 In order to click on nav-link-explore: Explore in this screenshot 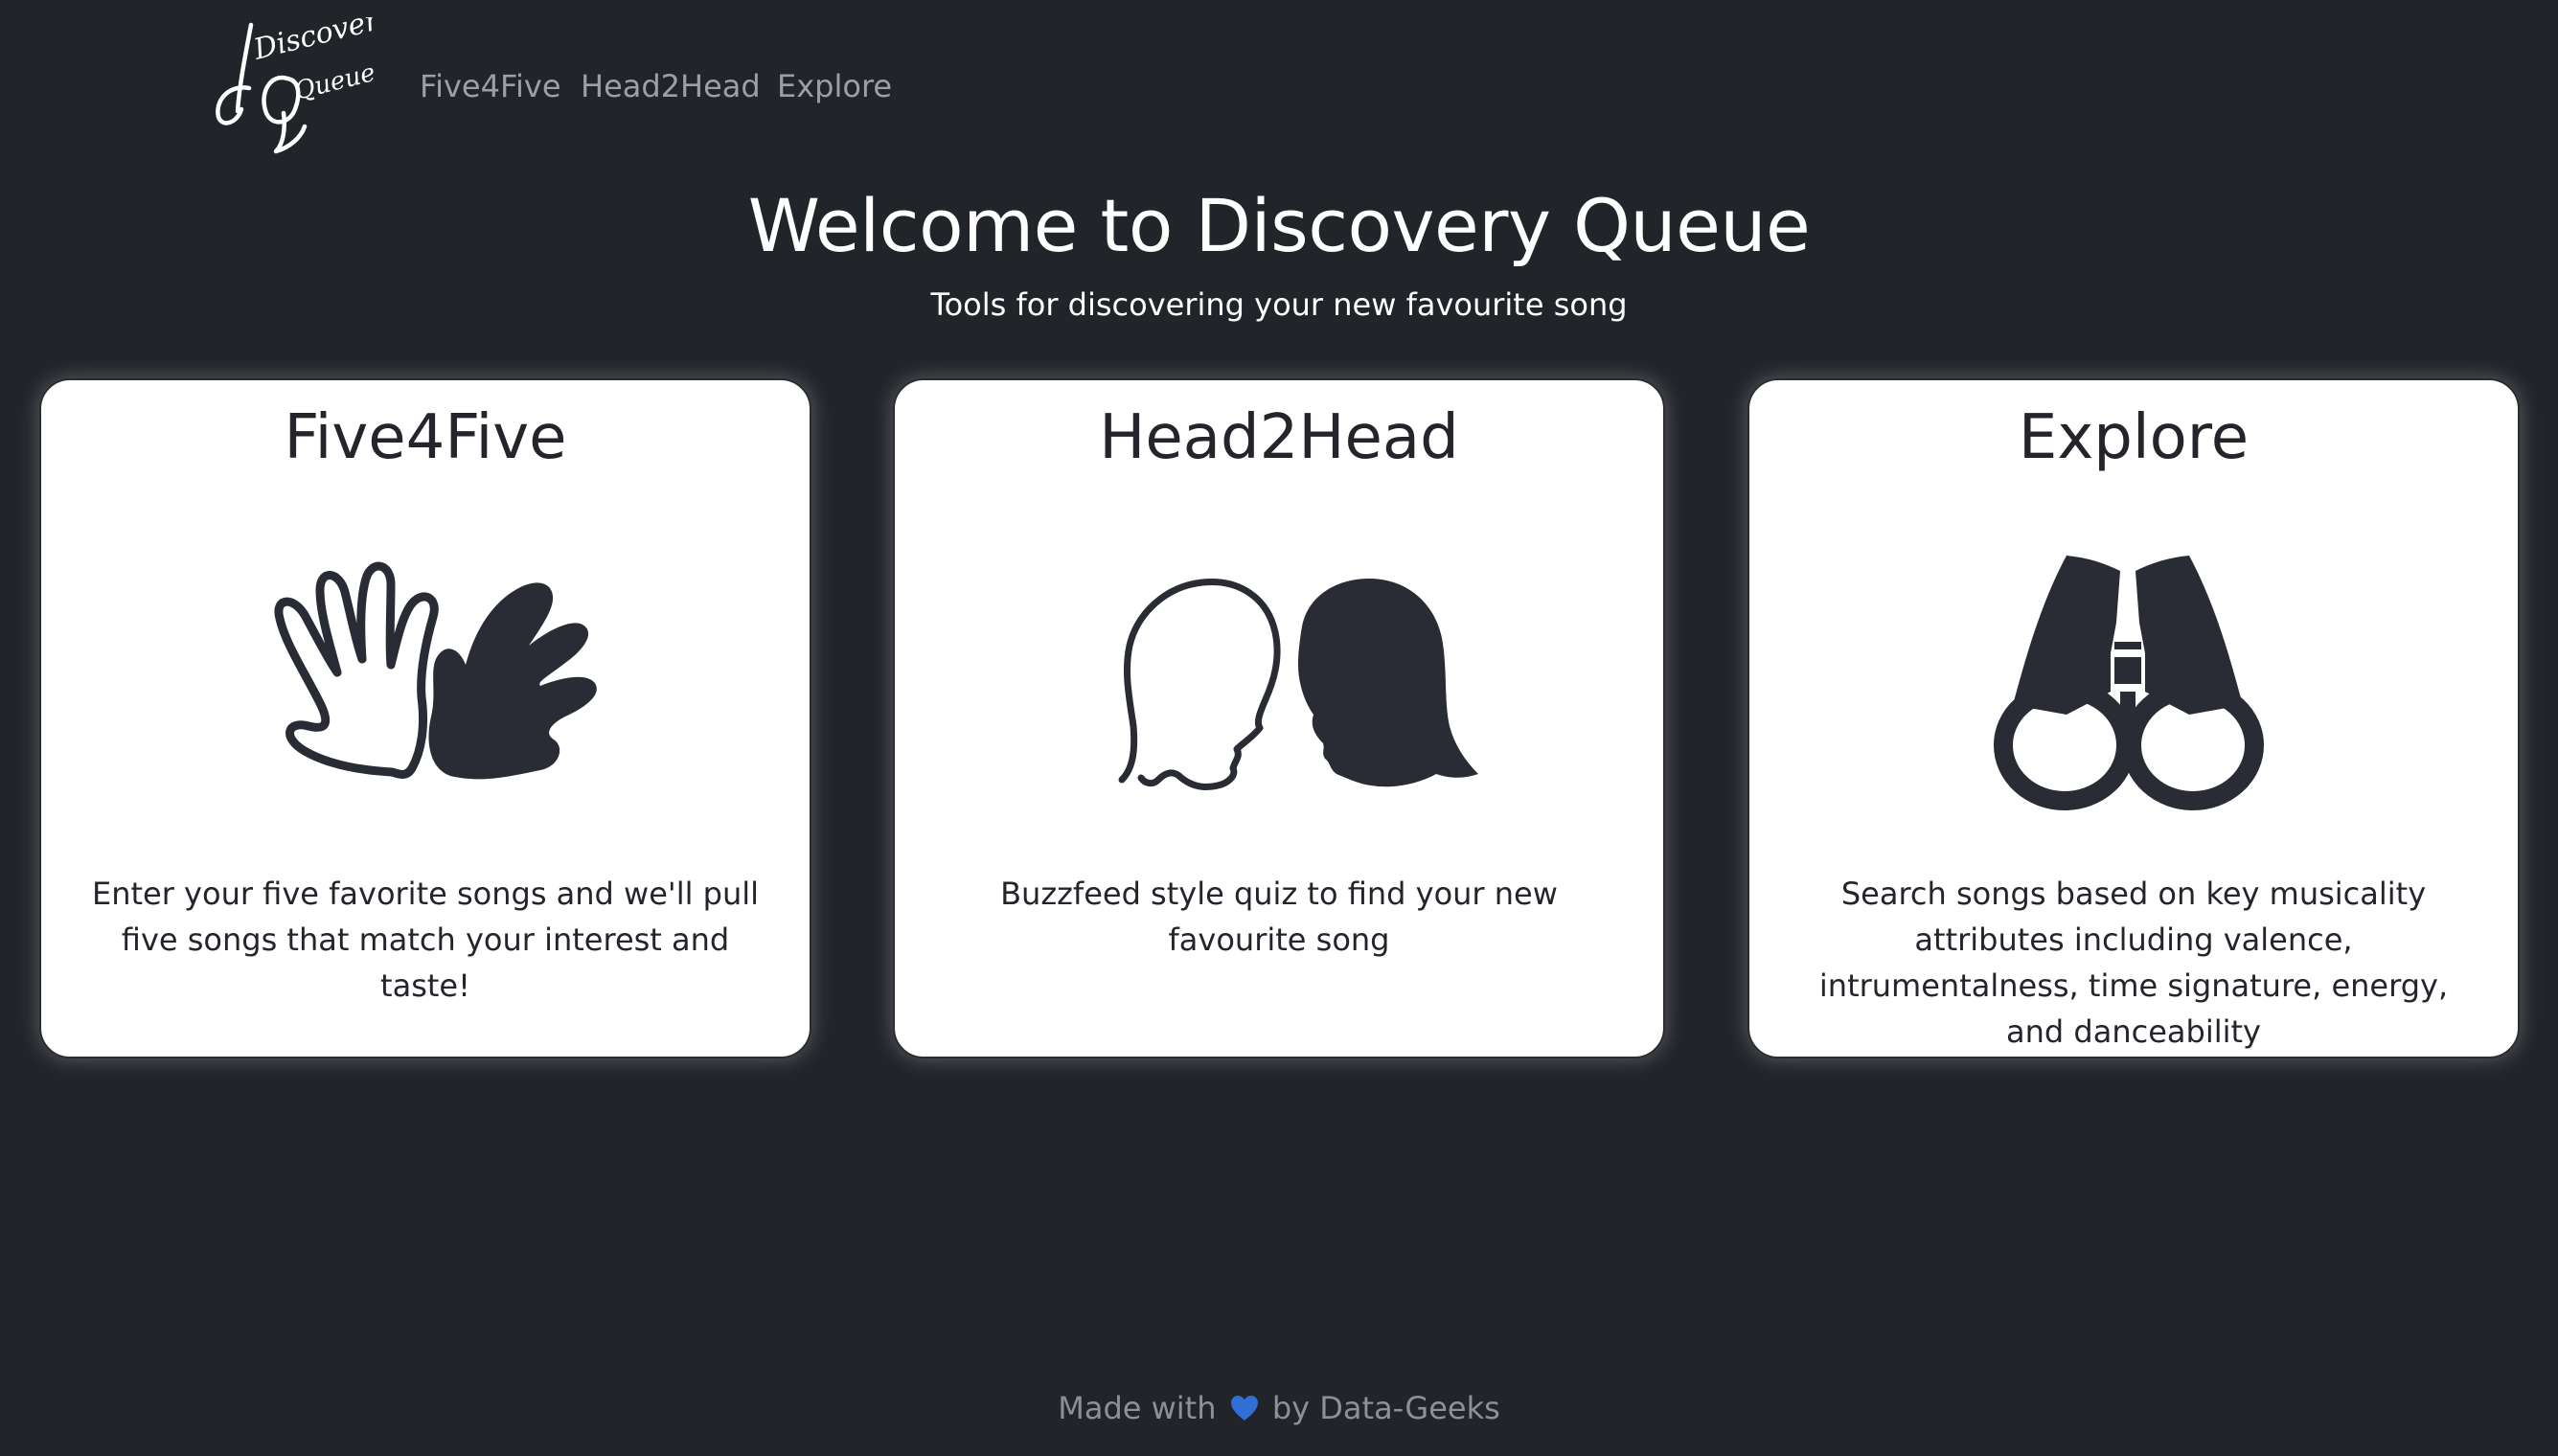, I will do `click(835, 86)`.